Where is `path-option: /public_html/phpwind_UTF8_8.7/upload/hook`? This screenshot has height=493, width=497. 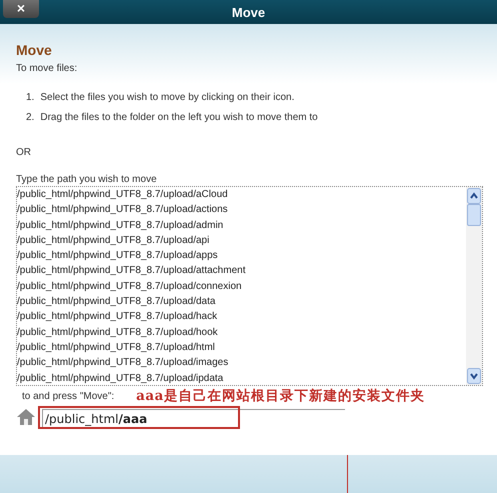
path-option: /public_html/phpwind_UTF8_8.7/upload/hook is located at coordinates (241, 332).